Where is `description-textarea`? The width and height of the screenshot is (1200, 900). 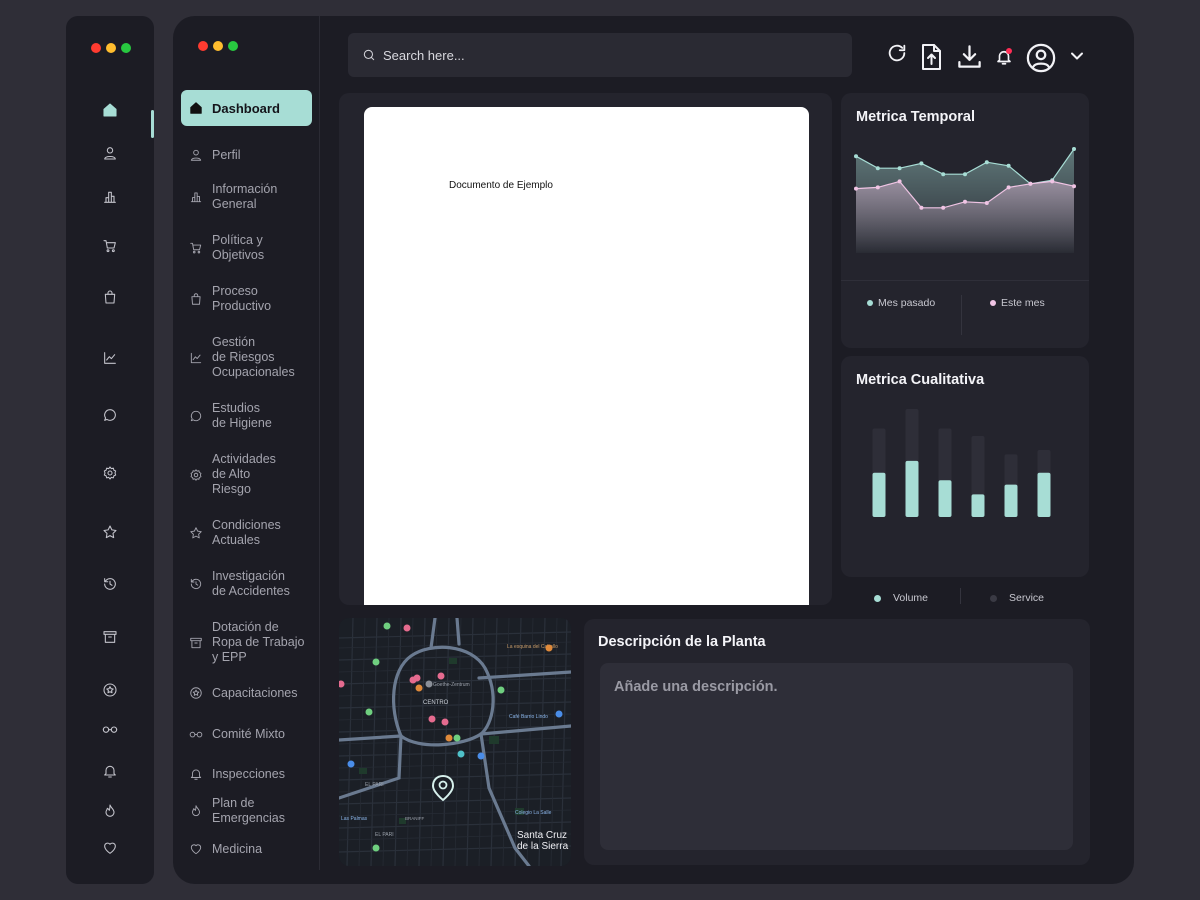 description-textarea is located at coordinates (836, 756).